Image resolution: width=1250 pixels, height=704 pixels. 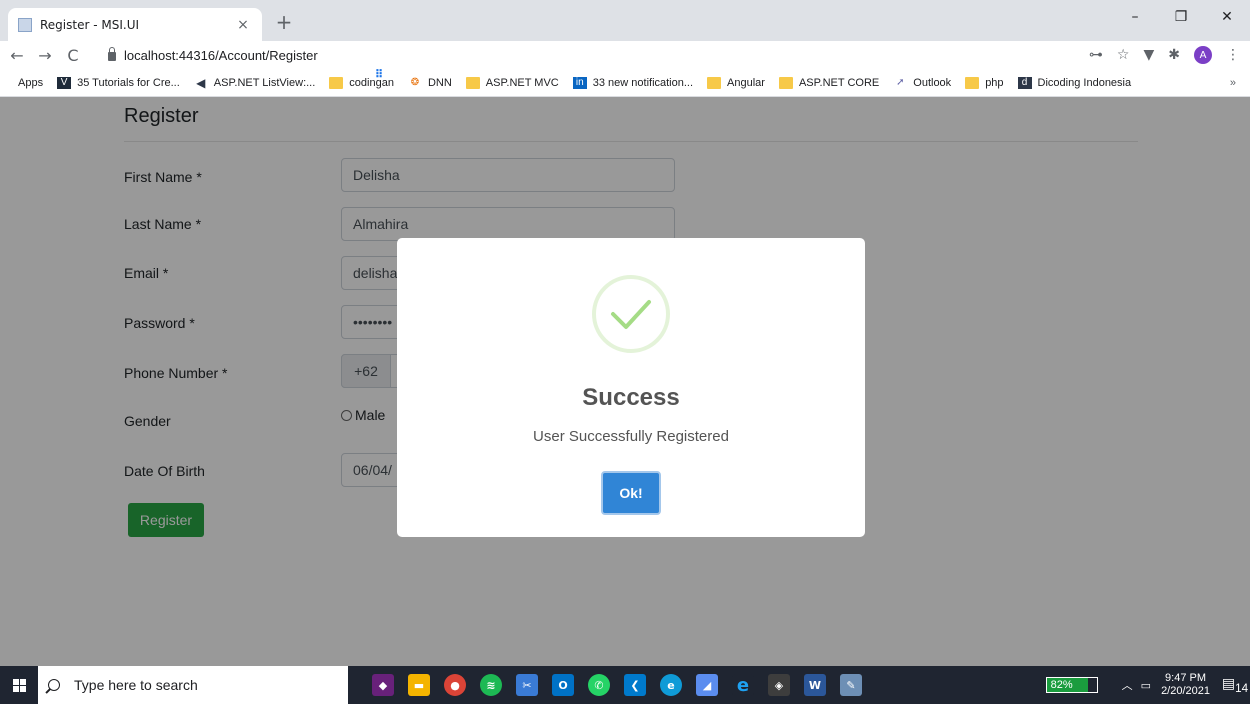 I want to click on taskbar-search: Type here to search, so click(x=193, y=685).